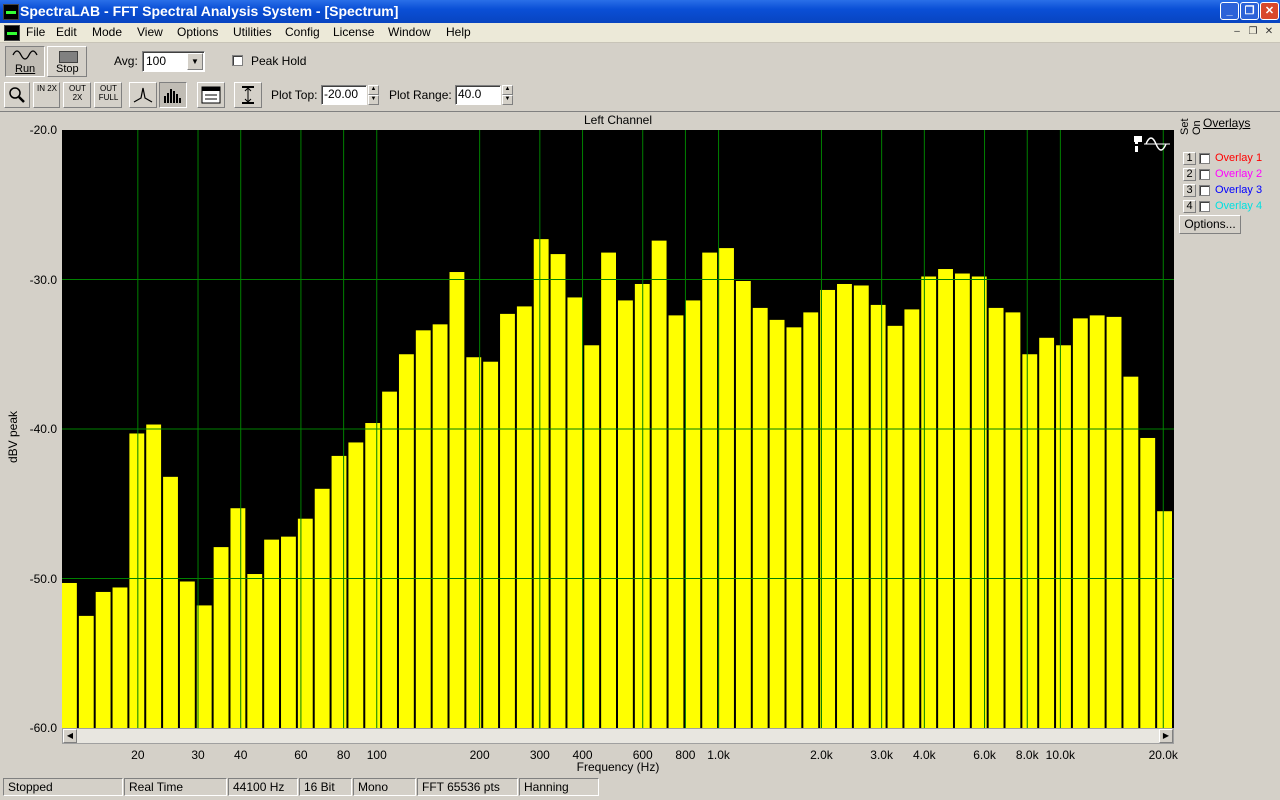 Image resolution: width=1280 pixels, height=800 pixels. Describe the element at coordinates (237, 60) in the screenshot. I see `peak-hold-checkbox` at that location.